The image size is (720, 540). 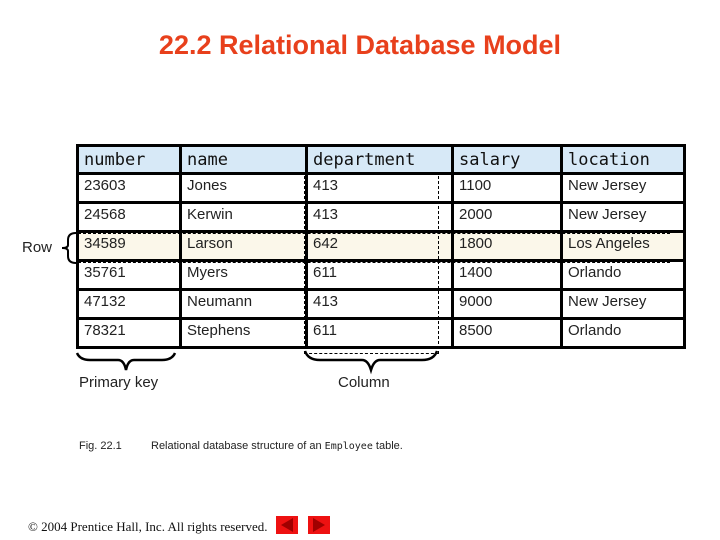 What do you see at coordinates (243, 333) in the screenshot?
I see `cell-name: Stephens` at bounding box center [243, 333].